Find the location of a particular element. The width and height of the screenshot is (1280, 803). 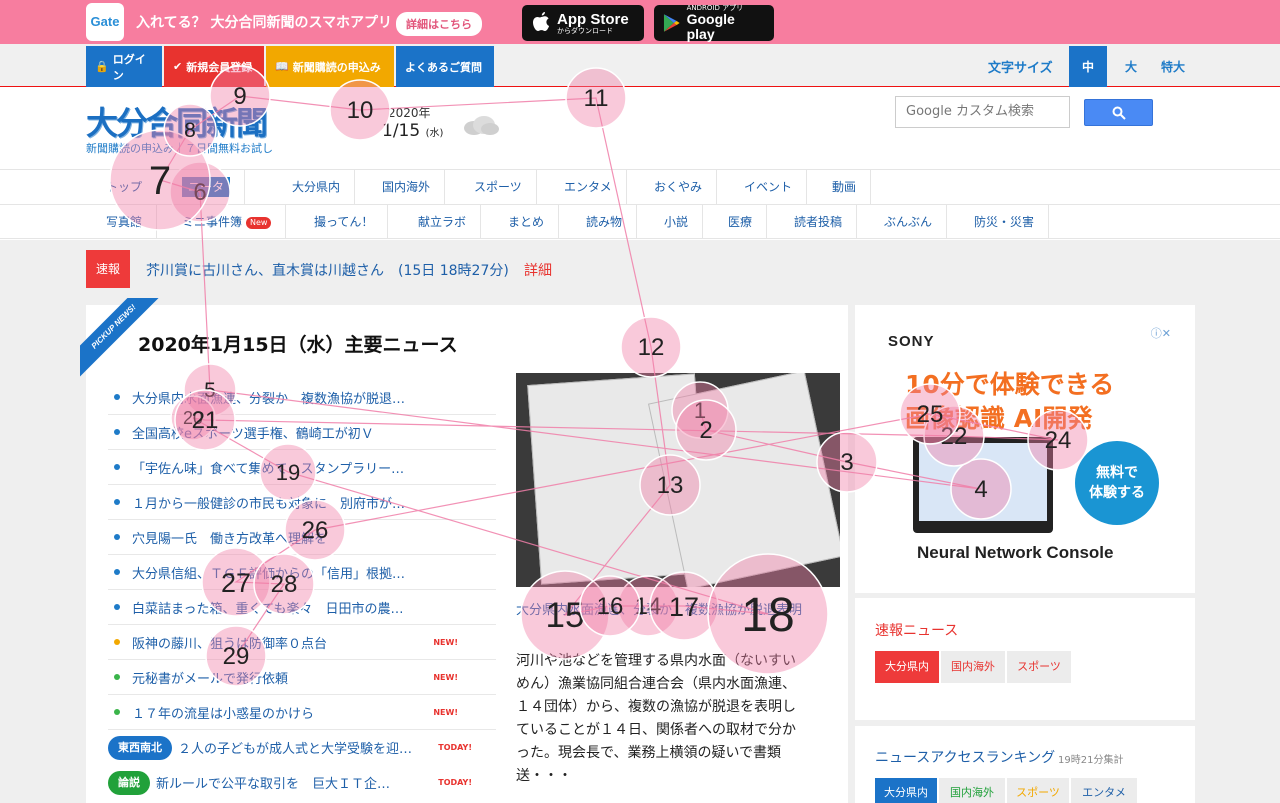

column-item: 論説 新ルールで公平な取引を 巨大ＩＴ企… TODAY! is located at coordinates (302, 782).